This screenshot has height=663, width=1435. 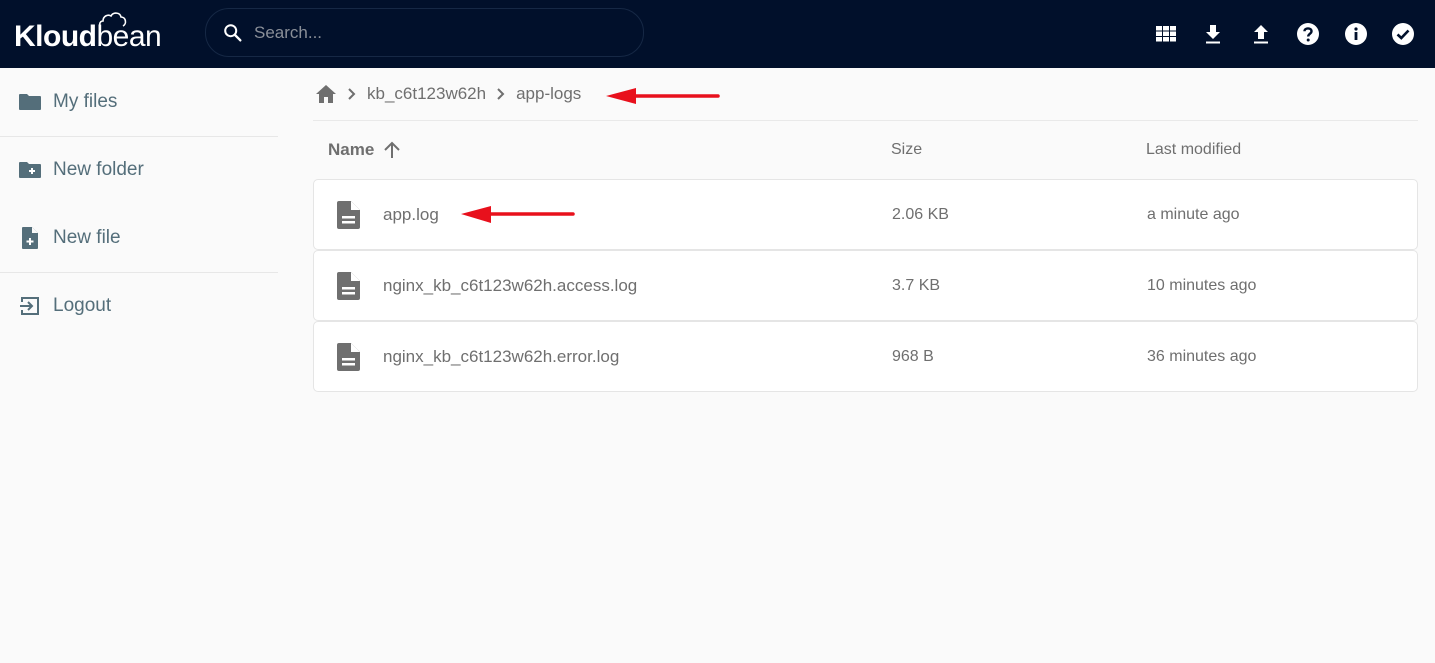 I want to click on column-header-size: Size, so click(x=1018, y=150).